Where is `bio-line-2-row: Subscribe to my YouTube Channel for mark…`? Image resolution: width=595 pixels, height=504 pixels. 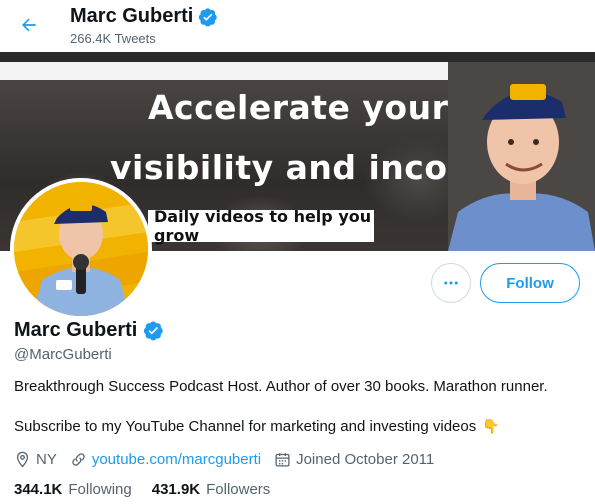 bio-line-2-row: Subscribe to my YouTube Channel for mark… is located at coordinates (257, 426).